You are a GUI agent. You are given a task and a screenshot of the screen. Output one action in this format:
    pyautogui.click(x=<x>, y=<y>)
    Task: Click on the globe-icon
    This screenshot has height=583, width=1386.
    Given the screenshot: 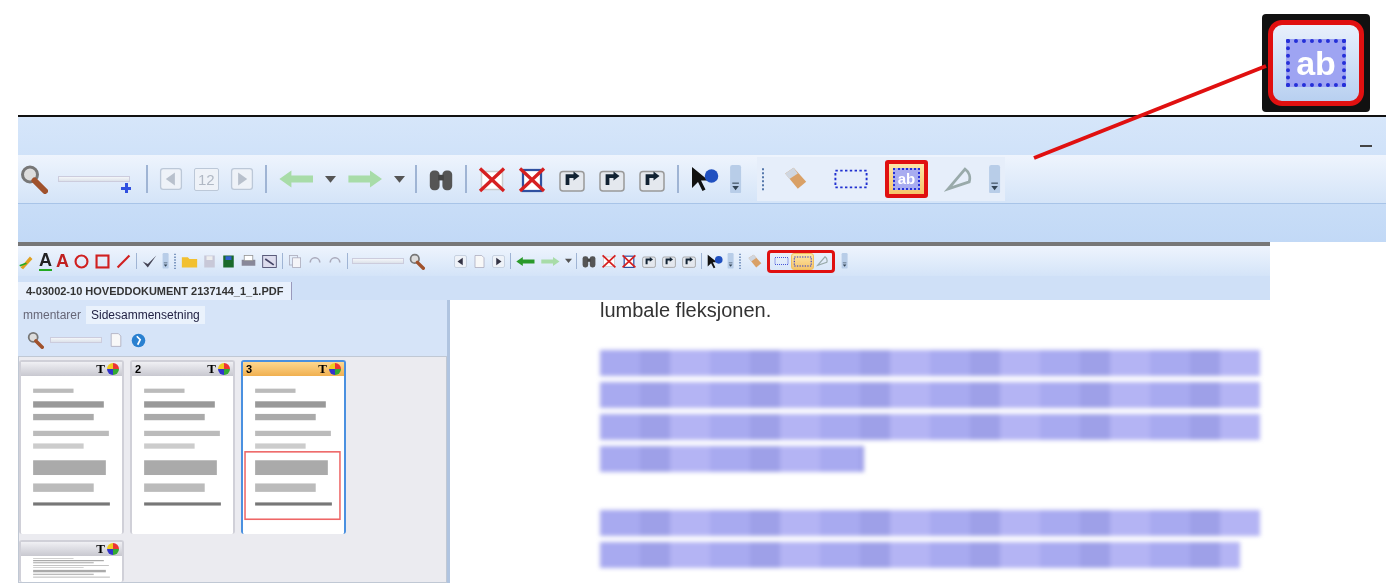 What is the action you would take?
    pyautogui.click(x=138, y=340)
    